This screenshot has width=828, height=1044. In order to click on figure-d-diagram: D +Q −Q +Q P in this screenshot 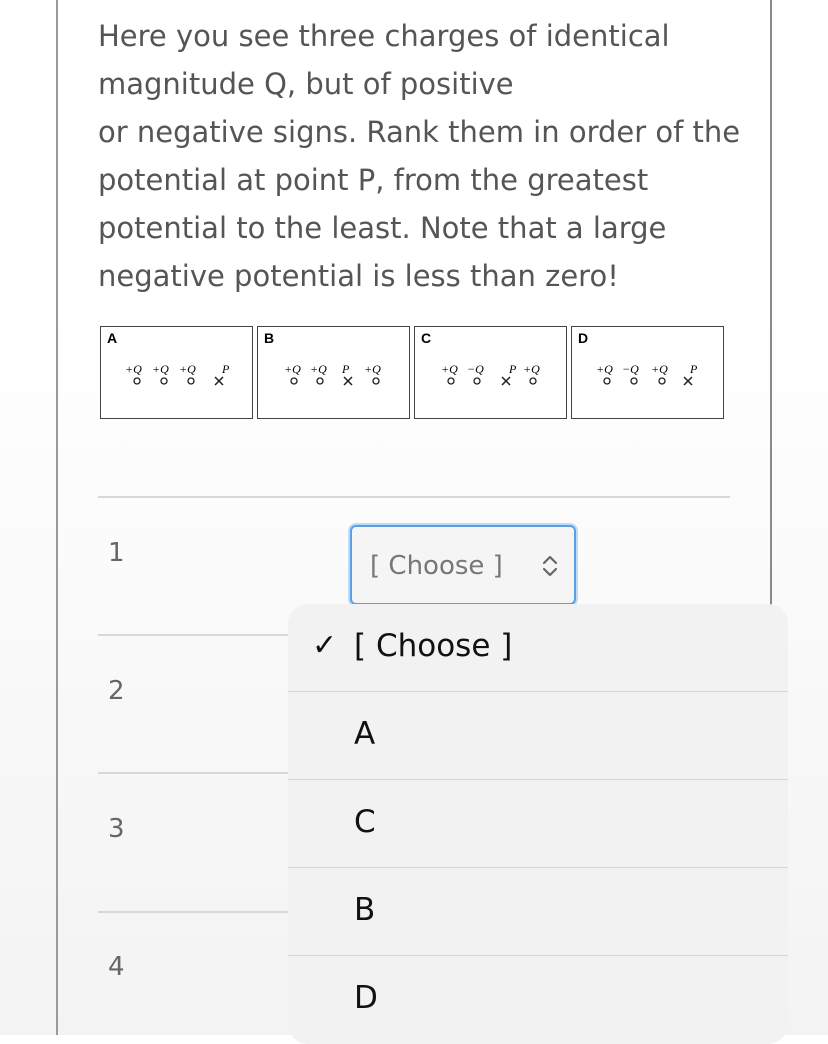, I will do `click(638, 358)`.